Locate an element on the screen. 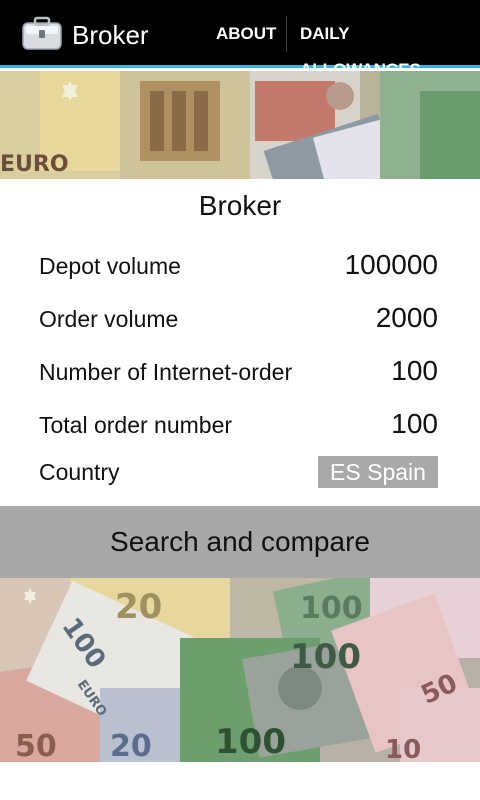 This screenshot has width=480, height=800. depot-volume-label: Depot volume is located at coordinates (110, 266).